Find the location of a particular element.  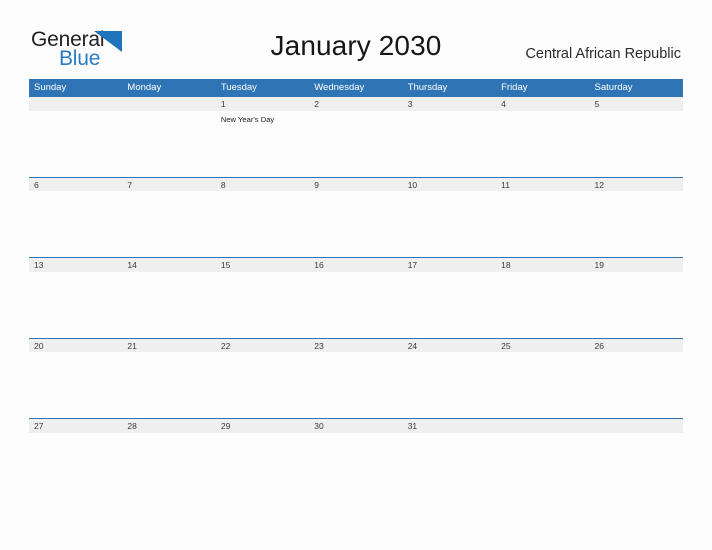

week-date-strip: 1 2 3 4 5 is located at coordinates (356, 103).